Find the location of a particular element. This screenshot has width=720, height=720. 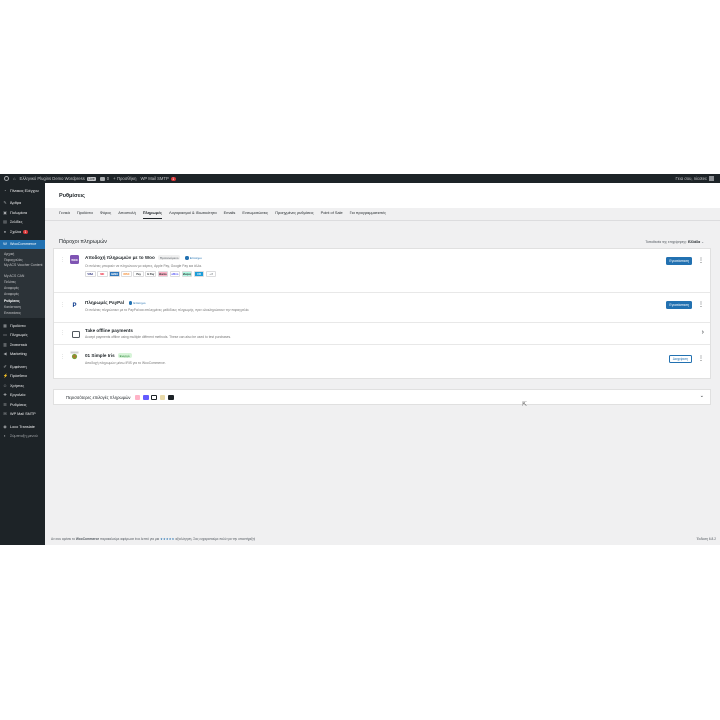

menu-tools: ✚ Εργαλεία is located at coordinates (22, 396).